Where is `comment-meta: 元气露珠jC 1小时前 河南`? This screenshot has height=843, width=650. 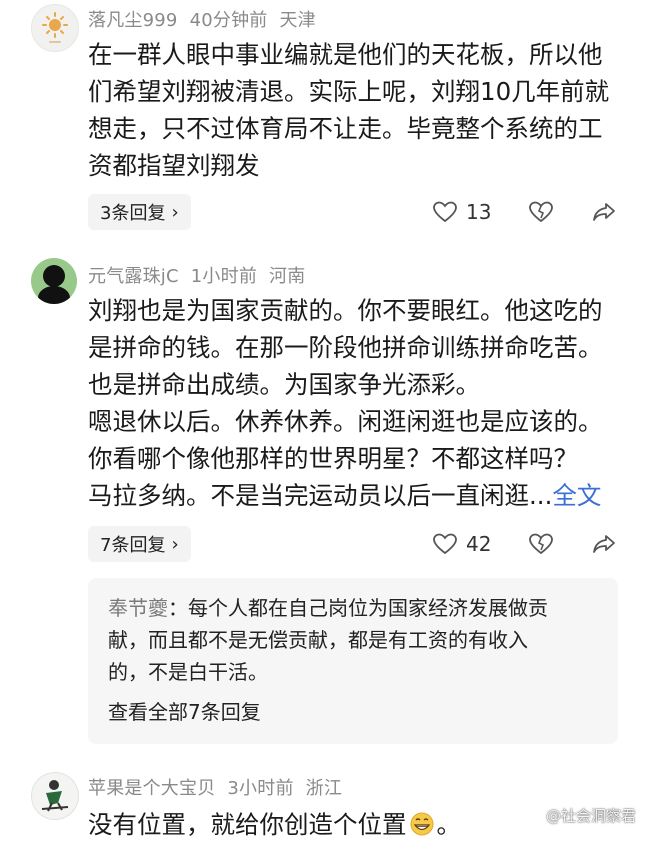 comment-meta: 元气露珠jC 1小时前 河南 is located at coordinates (202, 275).